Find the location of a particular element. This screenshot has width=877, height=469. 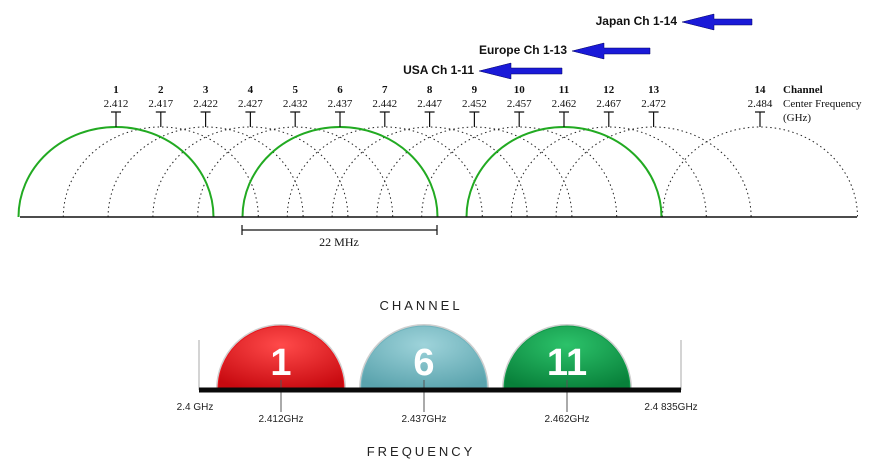

channel-dome: 6 is located at coordinates (424, 368).